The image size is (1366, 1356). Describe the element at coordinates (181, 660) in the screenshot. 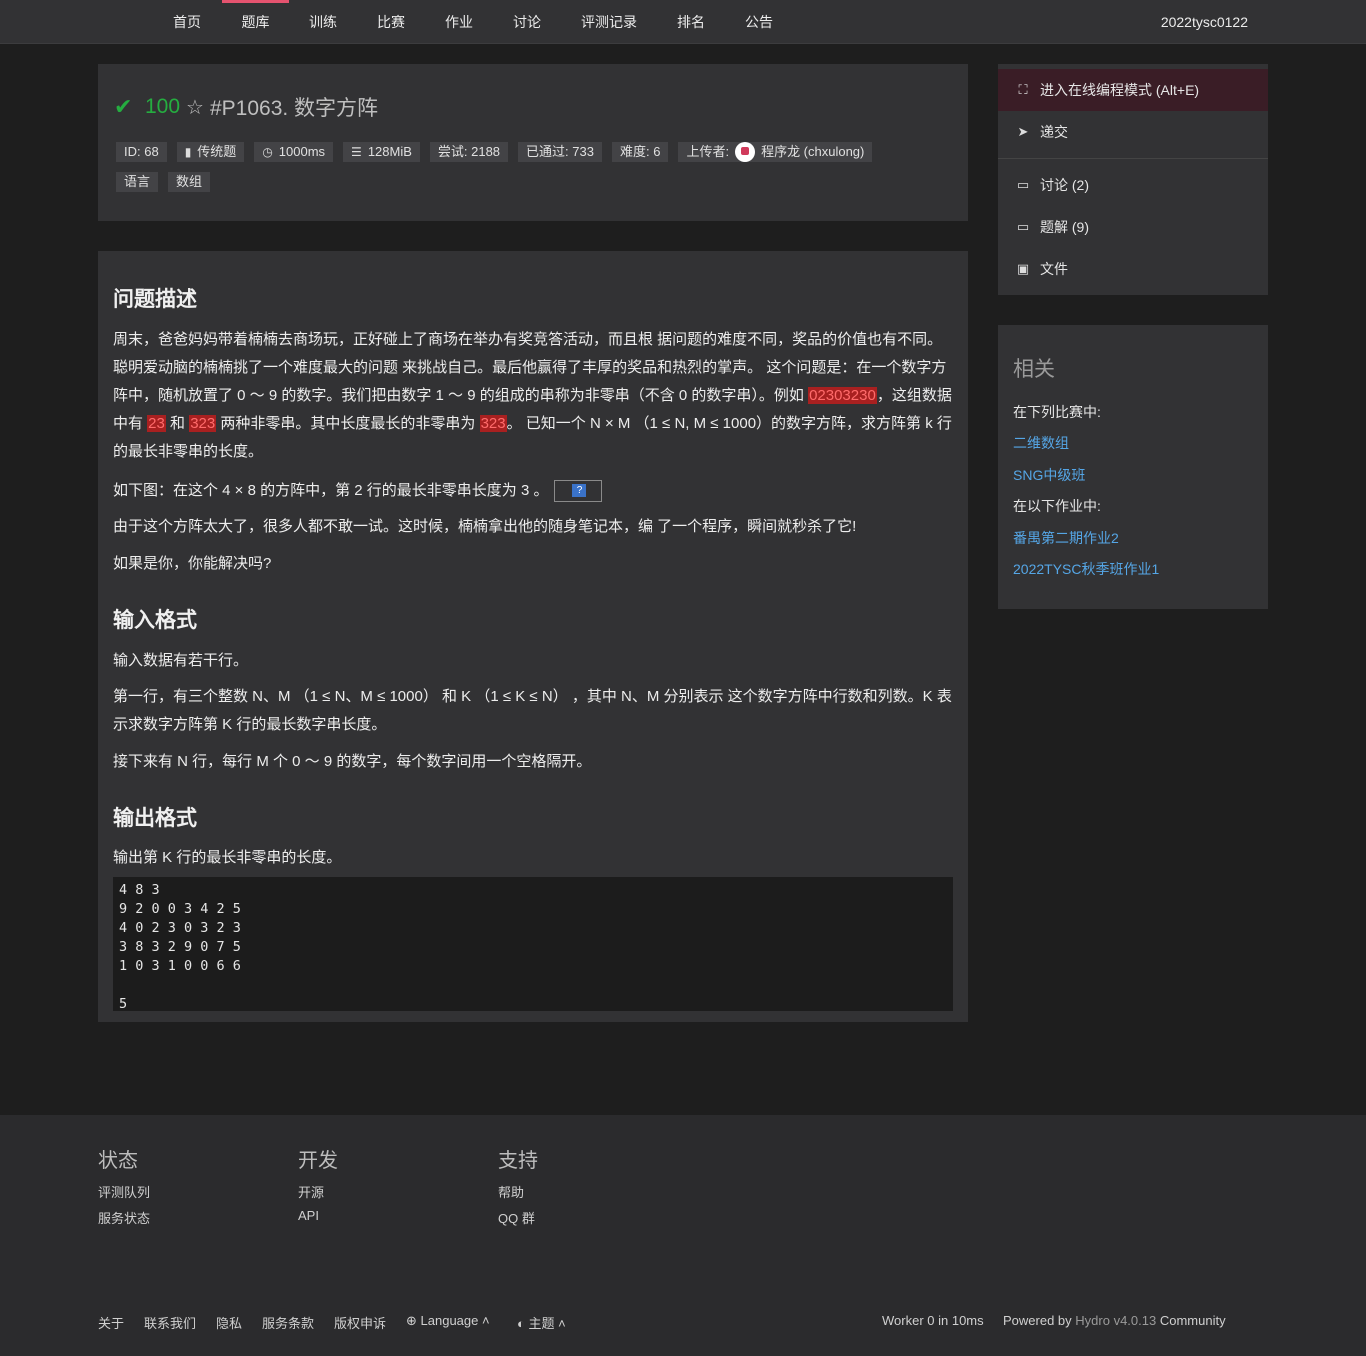

I see `input-paragraph: 输入数据有若干行。` at that location.